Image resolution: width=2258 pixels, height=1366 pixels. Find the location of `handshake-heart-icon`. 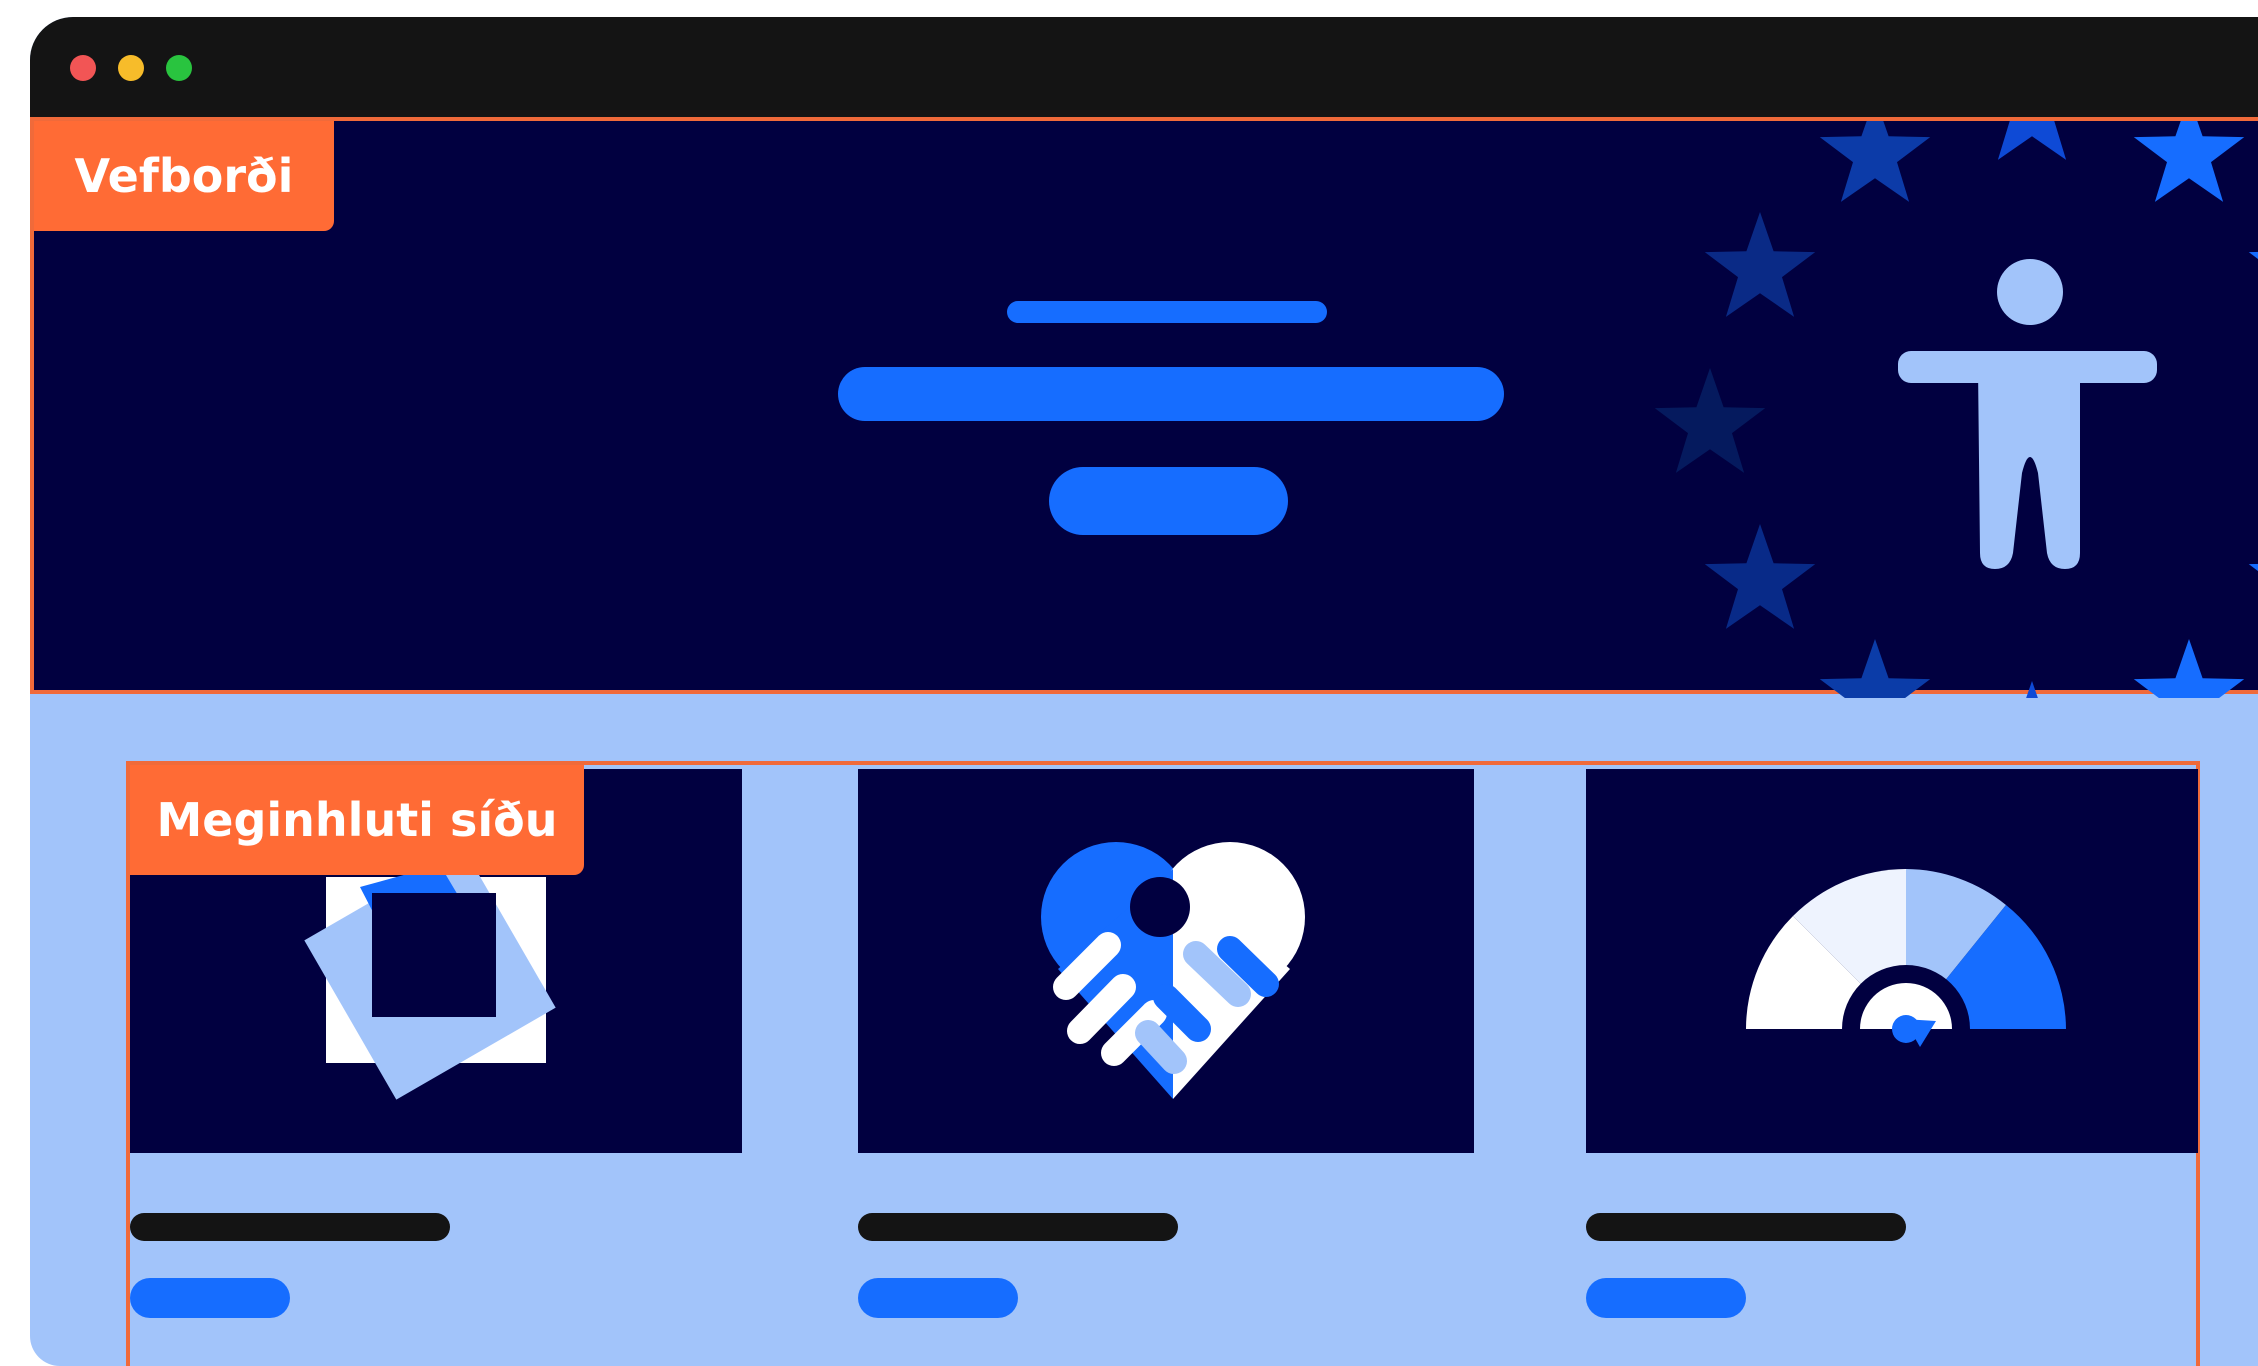

handshake-heart-icon is located at coordinates (1173, 970).